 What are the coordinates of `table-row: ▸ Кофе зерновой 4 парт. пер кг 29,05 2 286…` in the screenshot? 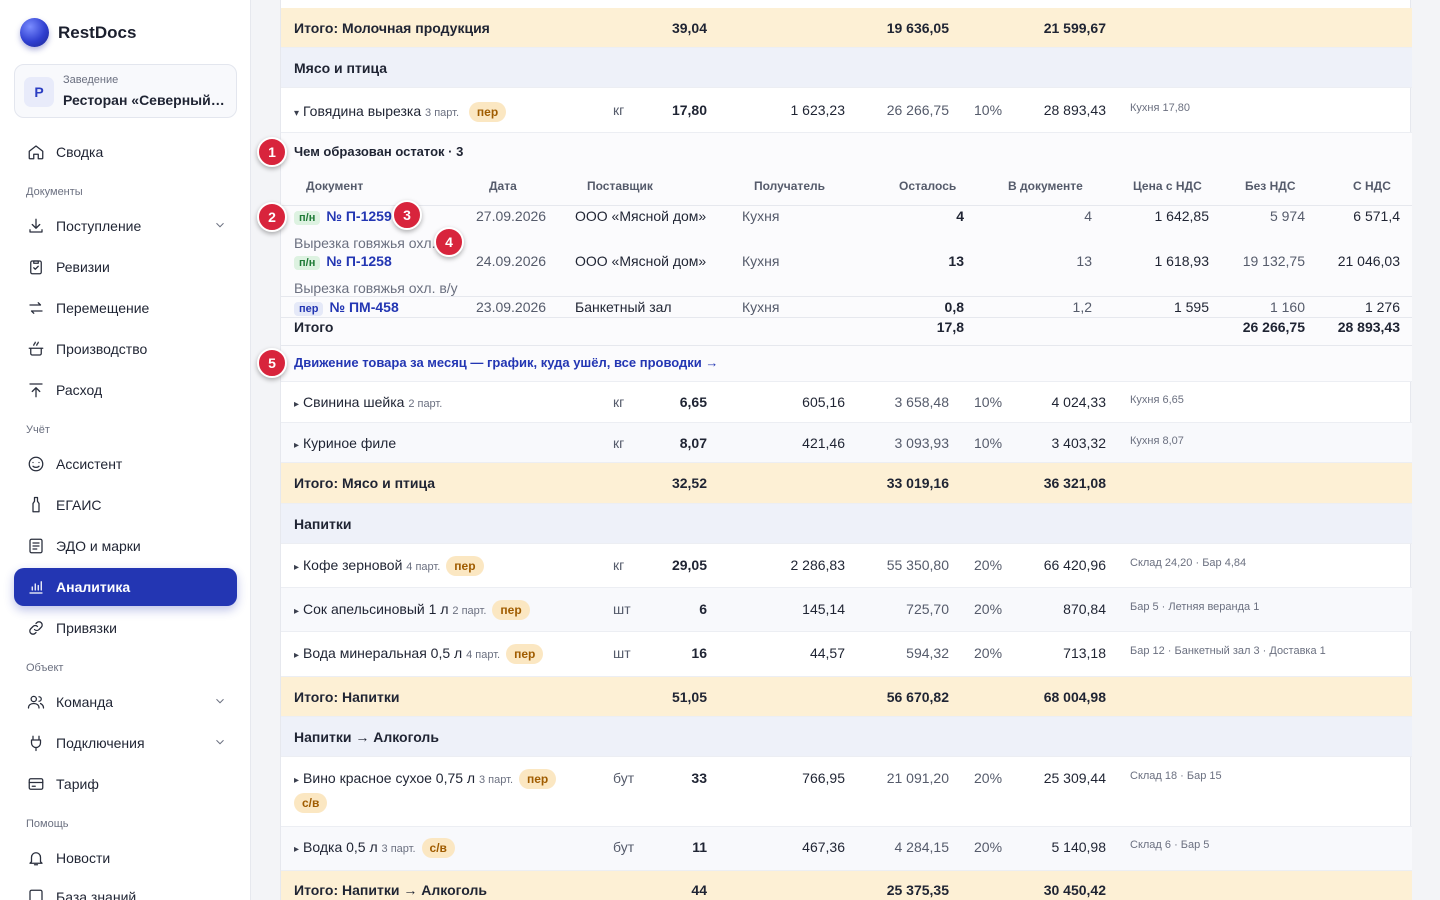 It's located at (846, 566).